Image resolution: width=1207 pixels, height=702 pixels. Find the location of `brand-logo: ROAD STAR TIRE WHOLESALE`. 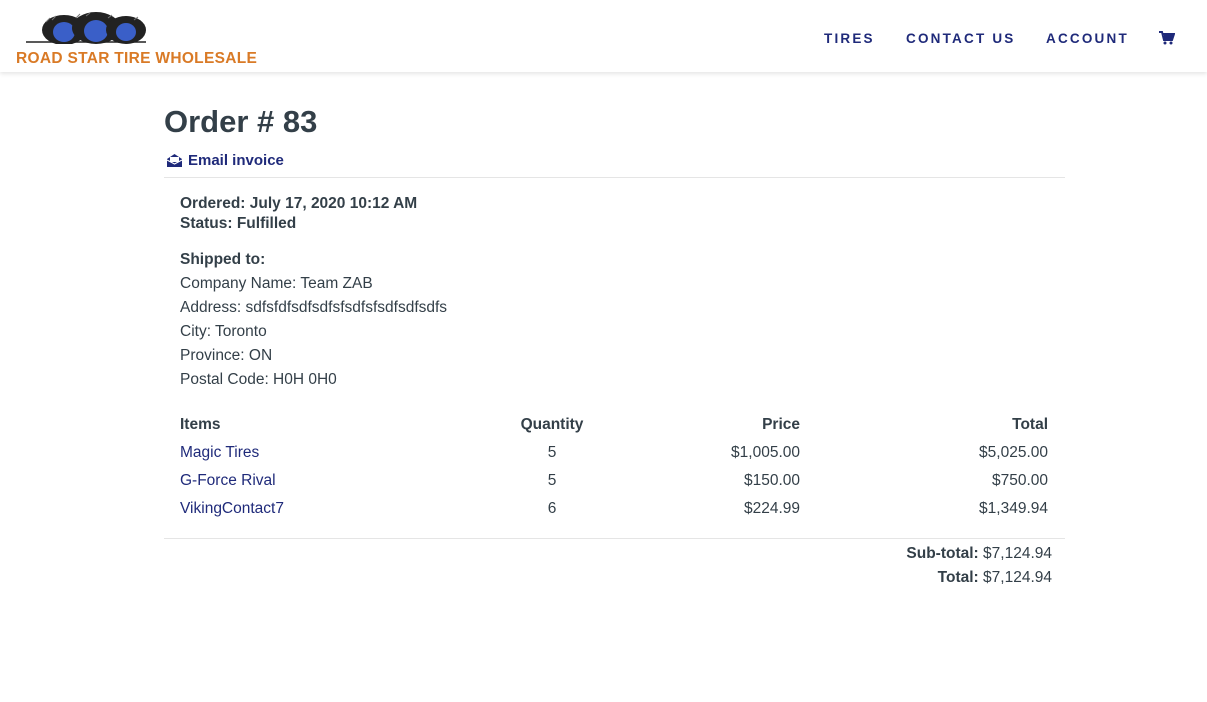

brand-logo: ROAD STAR TIRE WHOLESALE is located at coordinates (141, 40).